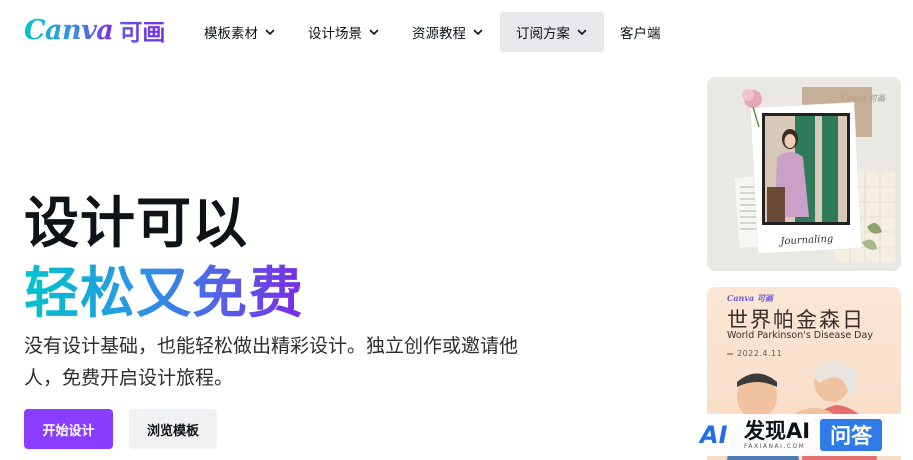  I want to click on nav-resources: 资源教程, so click(448, 32).